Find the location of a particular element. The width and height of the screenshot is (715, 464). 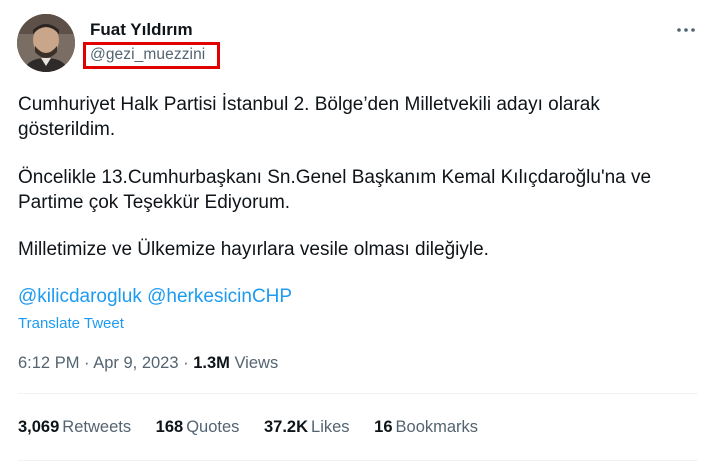

mentions-line: @kilicdarogluk @herkesicinCHP is located at coordinates (155, 297).